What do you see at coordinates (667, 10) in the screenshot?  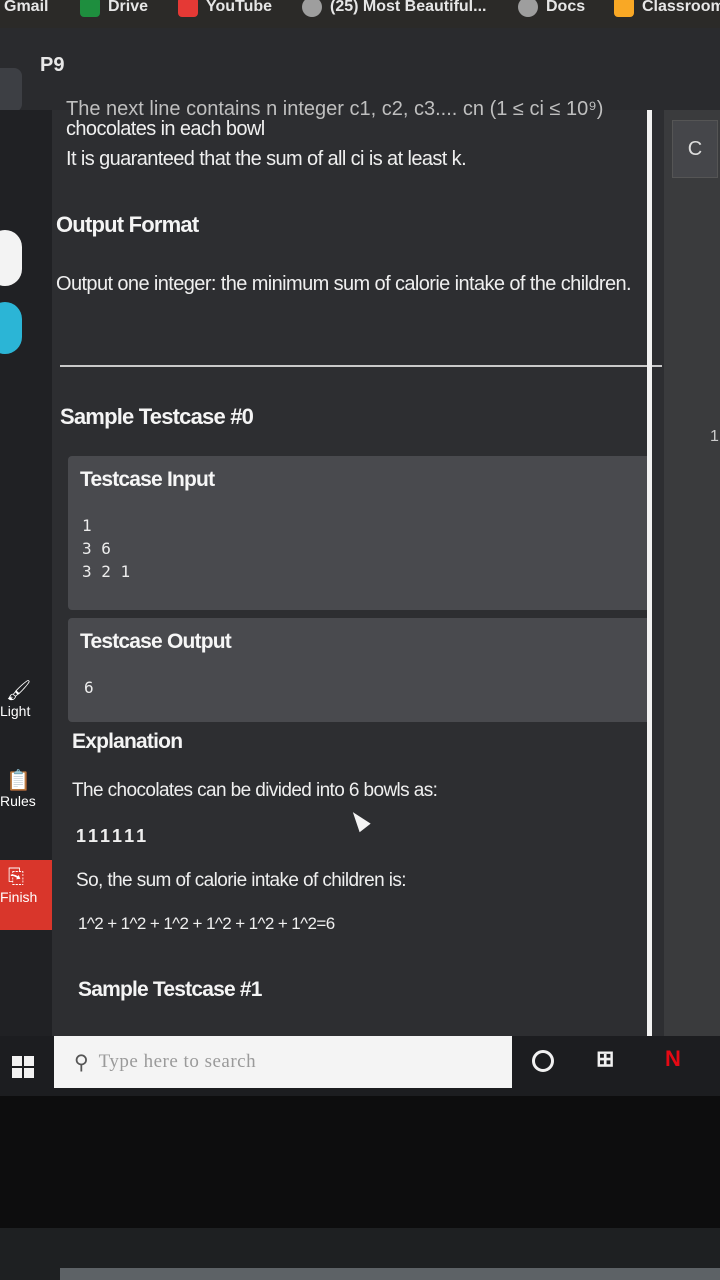 I see `bookmark-classroom: Classroom` at bounding box center [667, 10].